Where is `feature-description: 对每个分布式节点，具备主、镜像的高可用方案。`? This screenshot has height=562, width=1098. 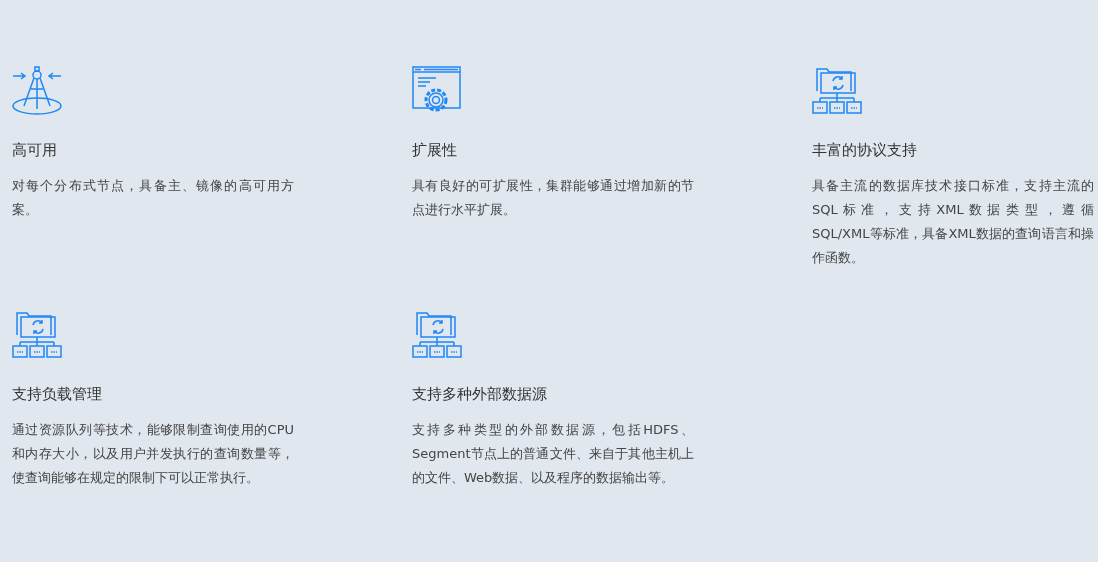 feature-description: 对每个分布式节点，具备主、镜像的高可用方案。 is located at coordinates (153, 198).